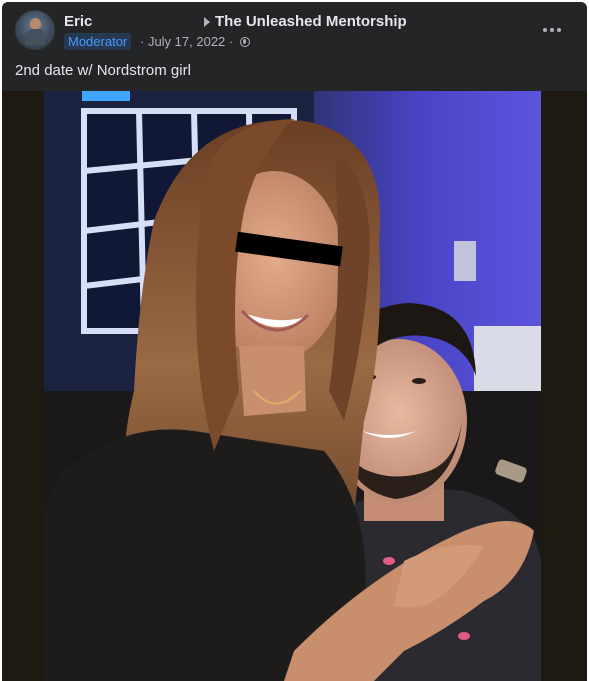 The image size is (589, 681). I want to click on avatar, so click(35, 30).